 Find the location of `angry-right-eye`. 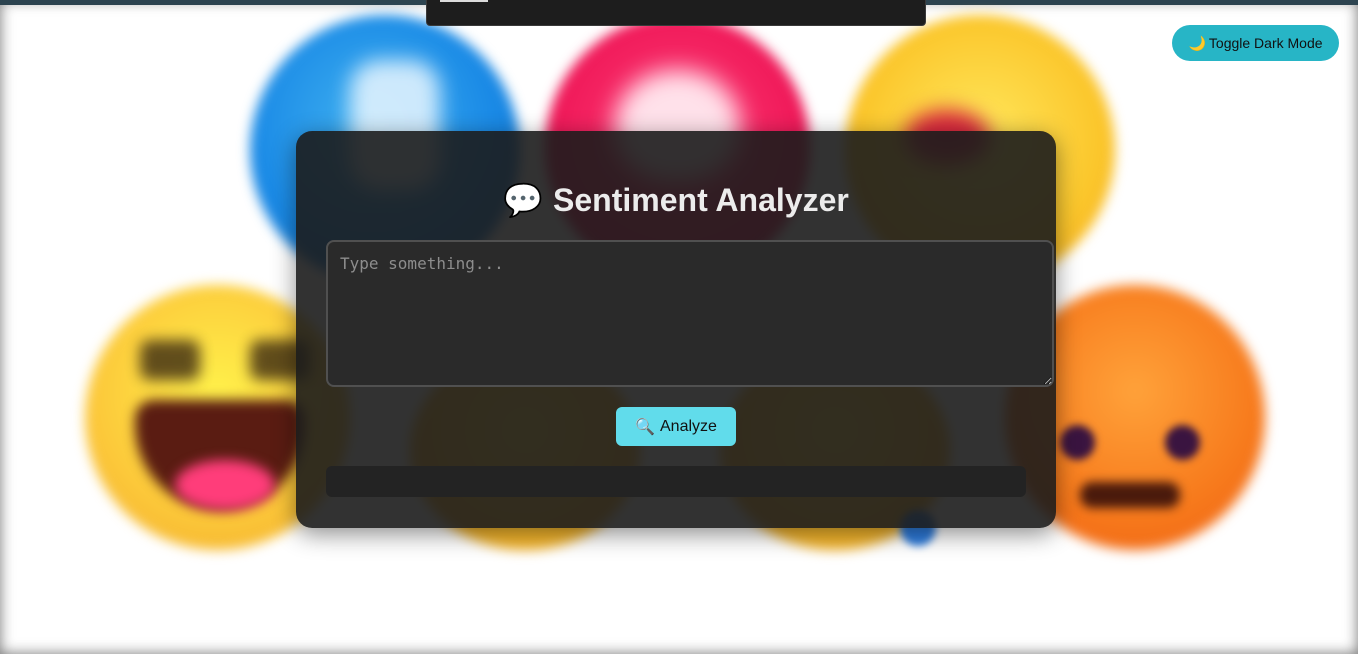

angry-right-eye is located at coordinates (1182, 442).